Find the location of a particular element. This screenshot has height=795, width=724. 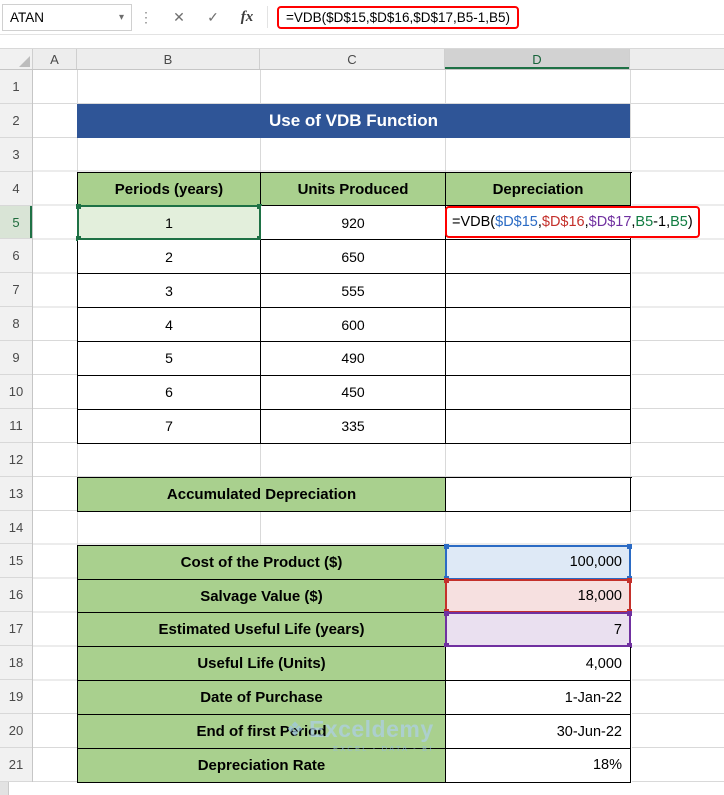

cell-c8: 600 is located at coordinates (353, 325).